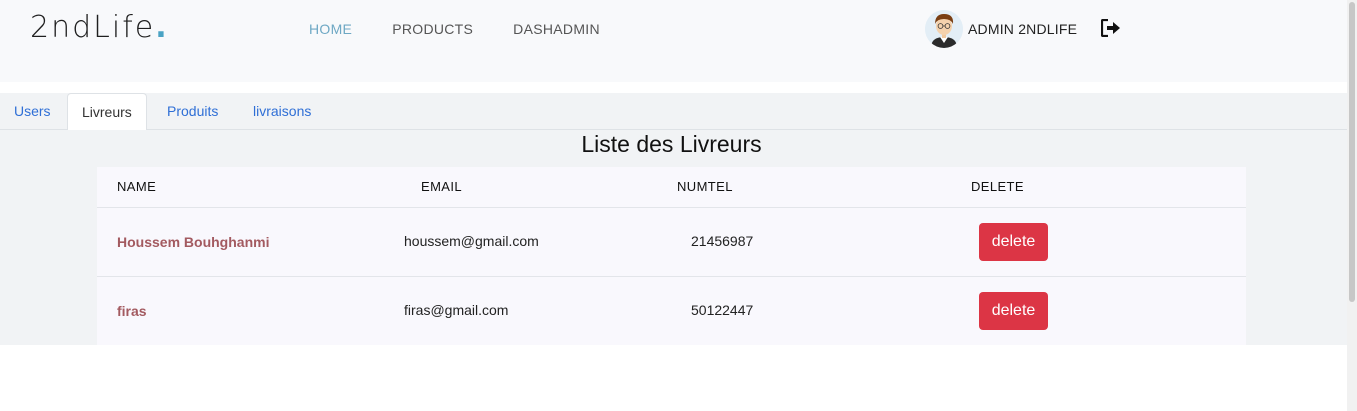  I want to click on column-header-name: NAME, so click(136, 186).